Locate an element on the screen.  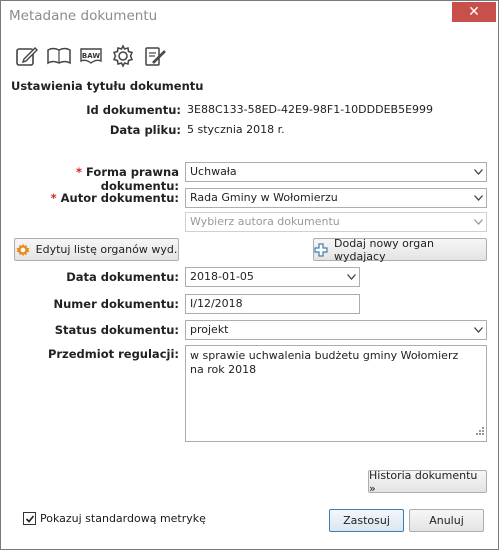
book-icon is located at coordinates (59, 56).